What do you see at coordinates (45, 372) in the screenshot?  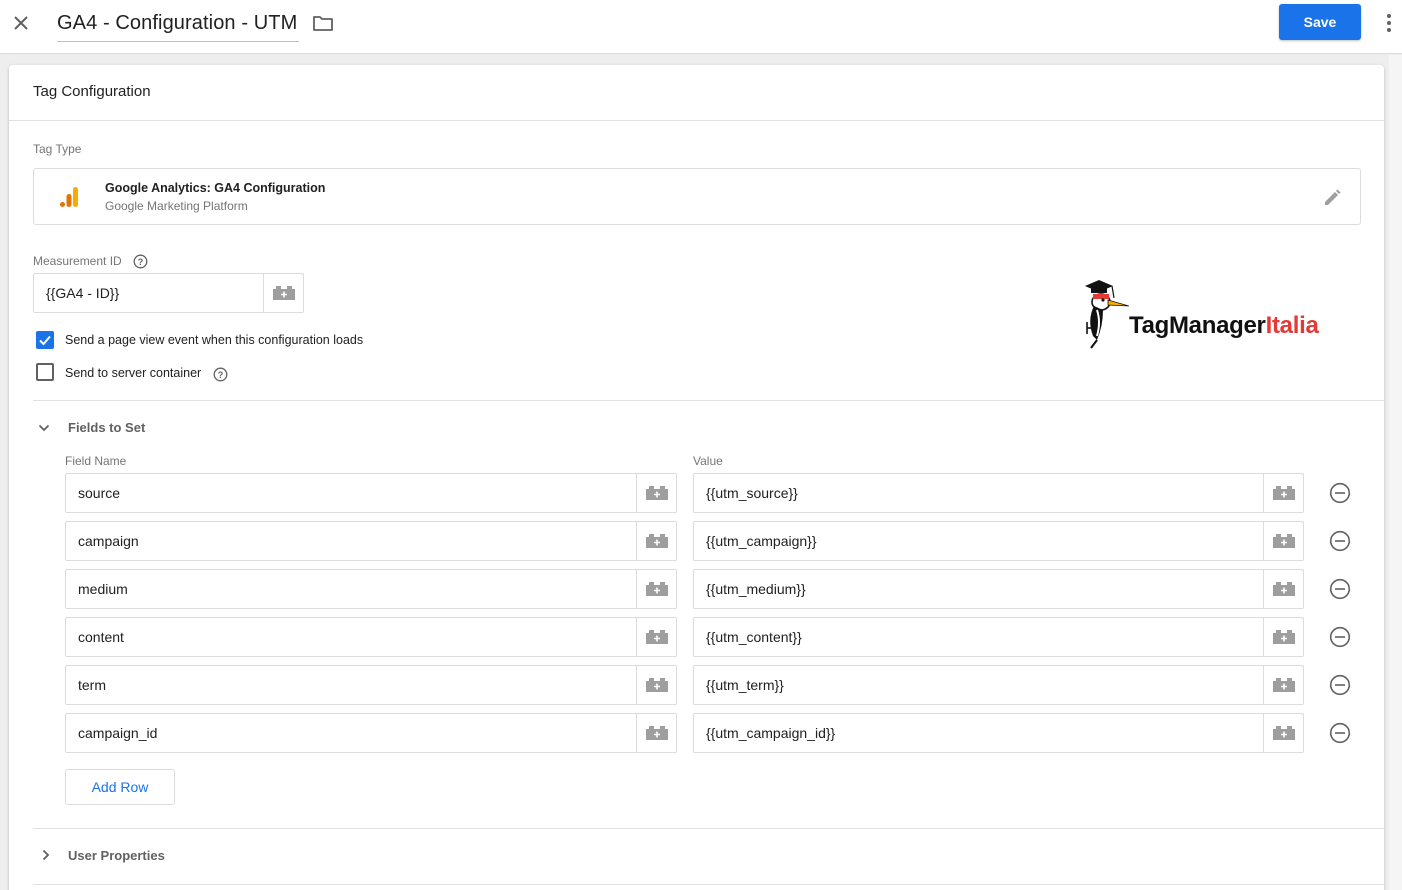 I see `server-container-checkbox` at bounding box center [45, 372].